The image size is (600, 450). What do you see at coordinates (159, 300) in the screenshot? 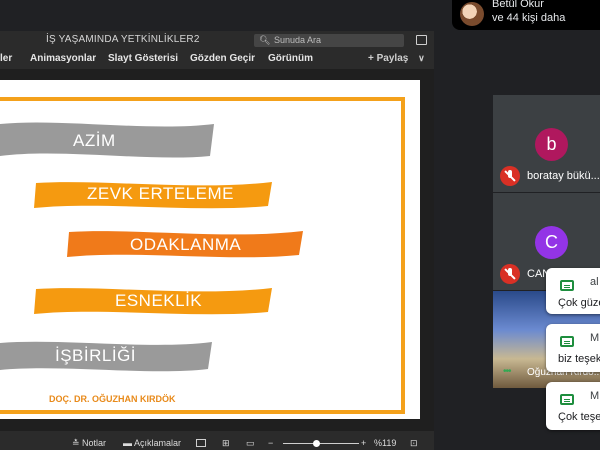
I see `item-esneklik: ESNEKLİK` at bounding box center [159, 300].